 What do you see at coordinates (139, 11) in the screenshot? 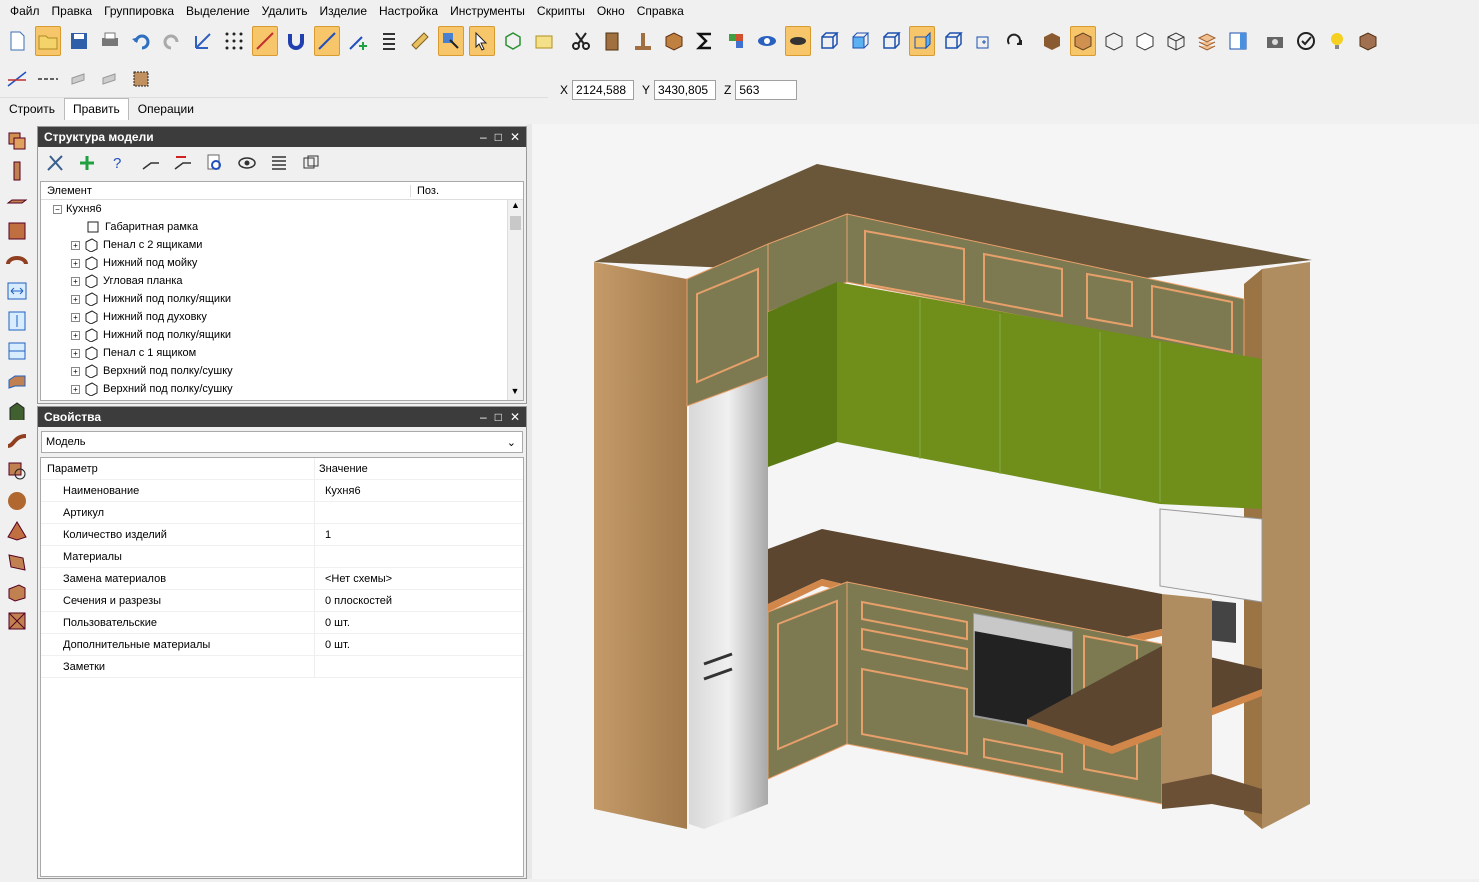
I see `menu-grouping: Группировка` at bounding box center [139, 11].